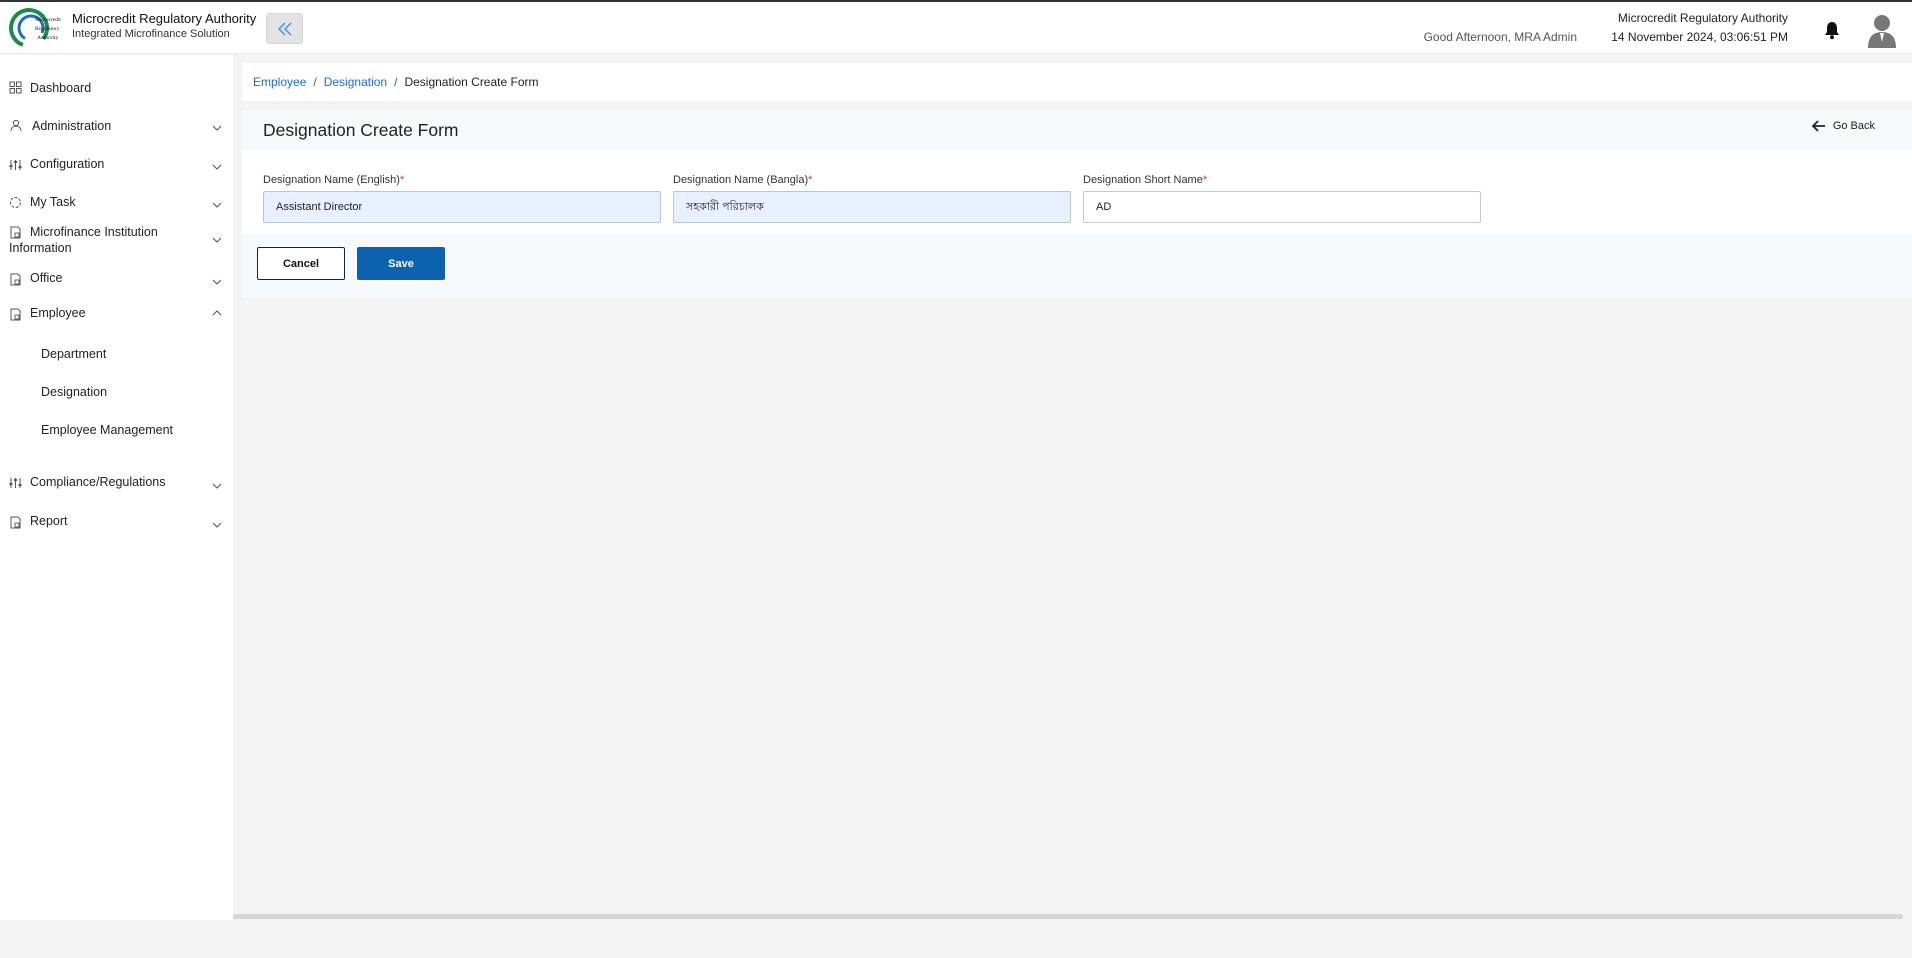 The width and height of the screenshot is (1912, 958). What do you see at coordinates (1832, 30) in the screenshot?
I see `bell-icon` at bounding box center [1832, 30].